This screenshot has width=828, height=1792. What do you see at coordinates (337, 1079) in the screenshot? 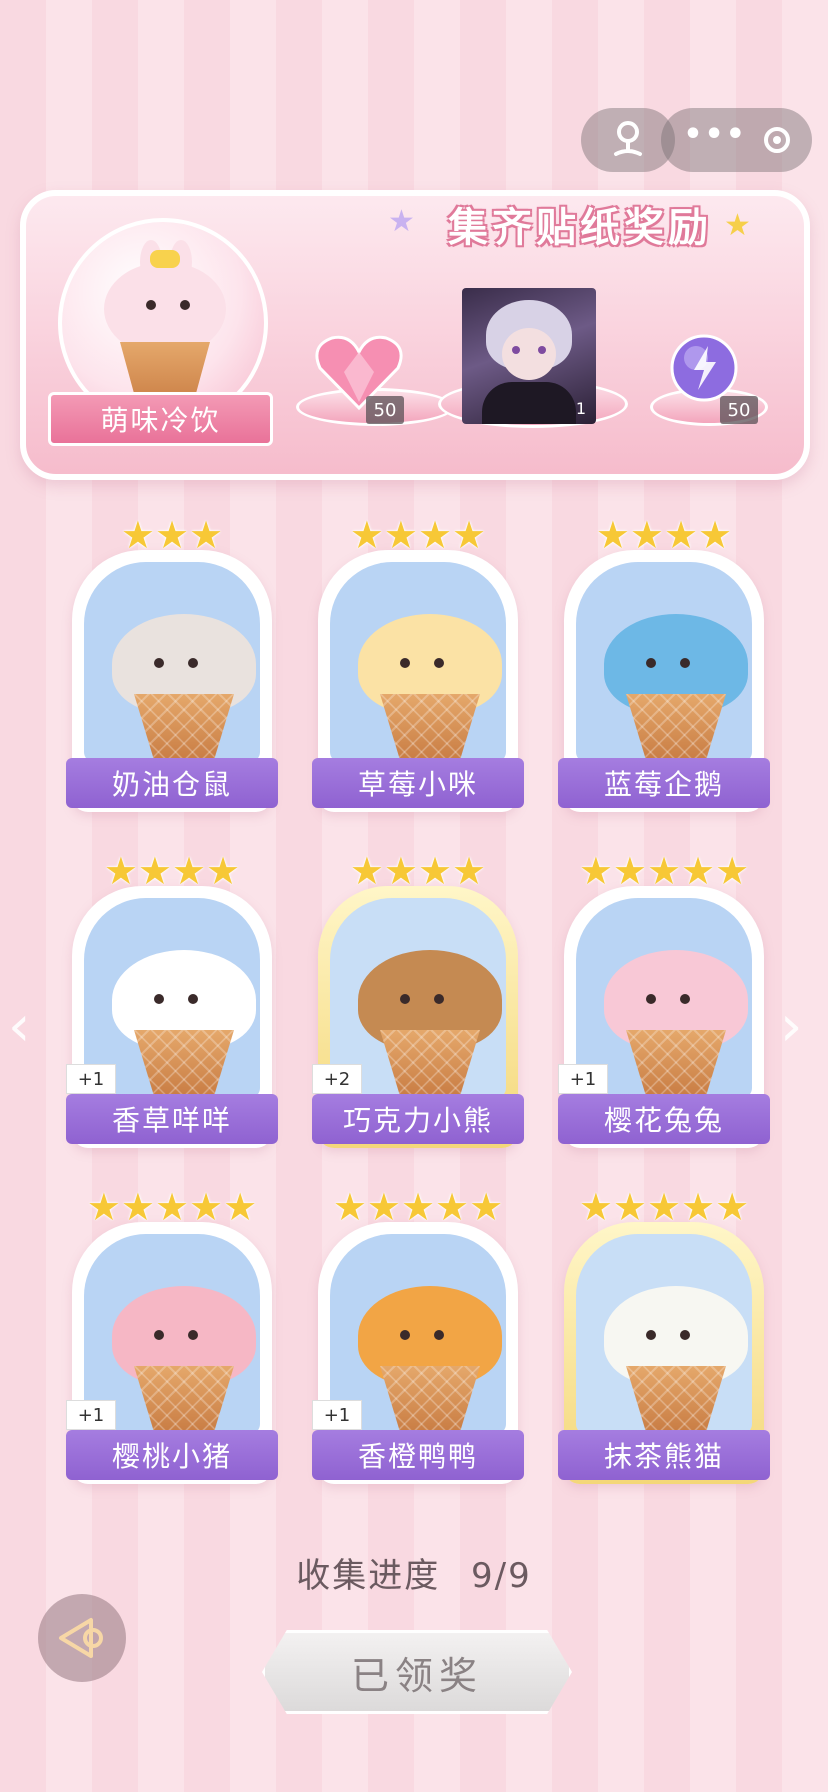
I see `duplicate-count-badge: +2` at bounding box center [337, 1079].